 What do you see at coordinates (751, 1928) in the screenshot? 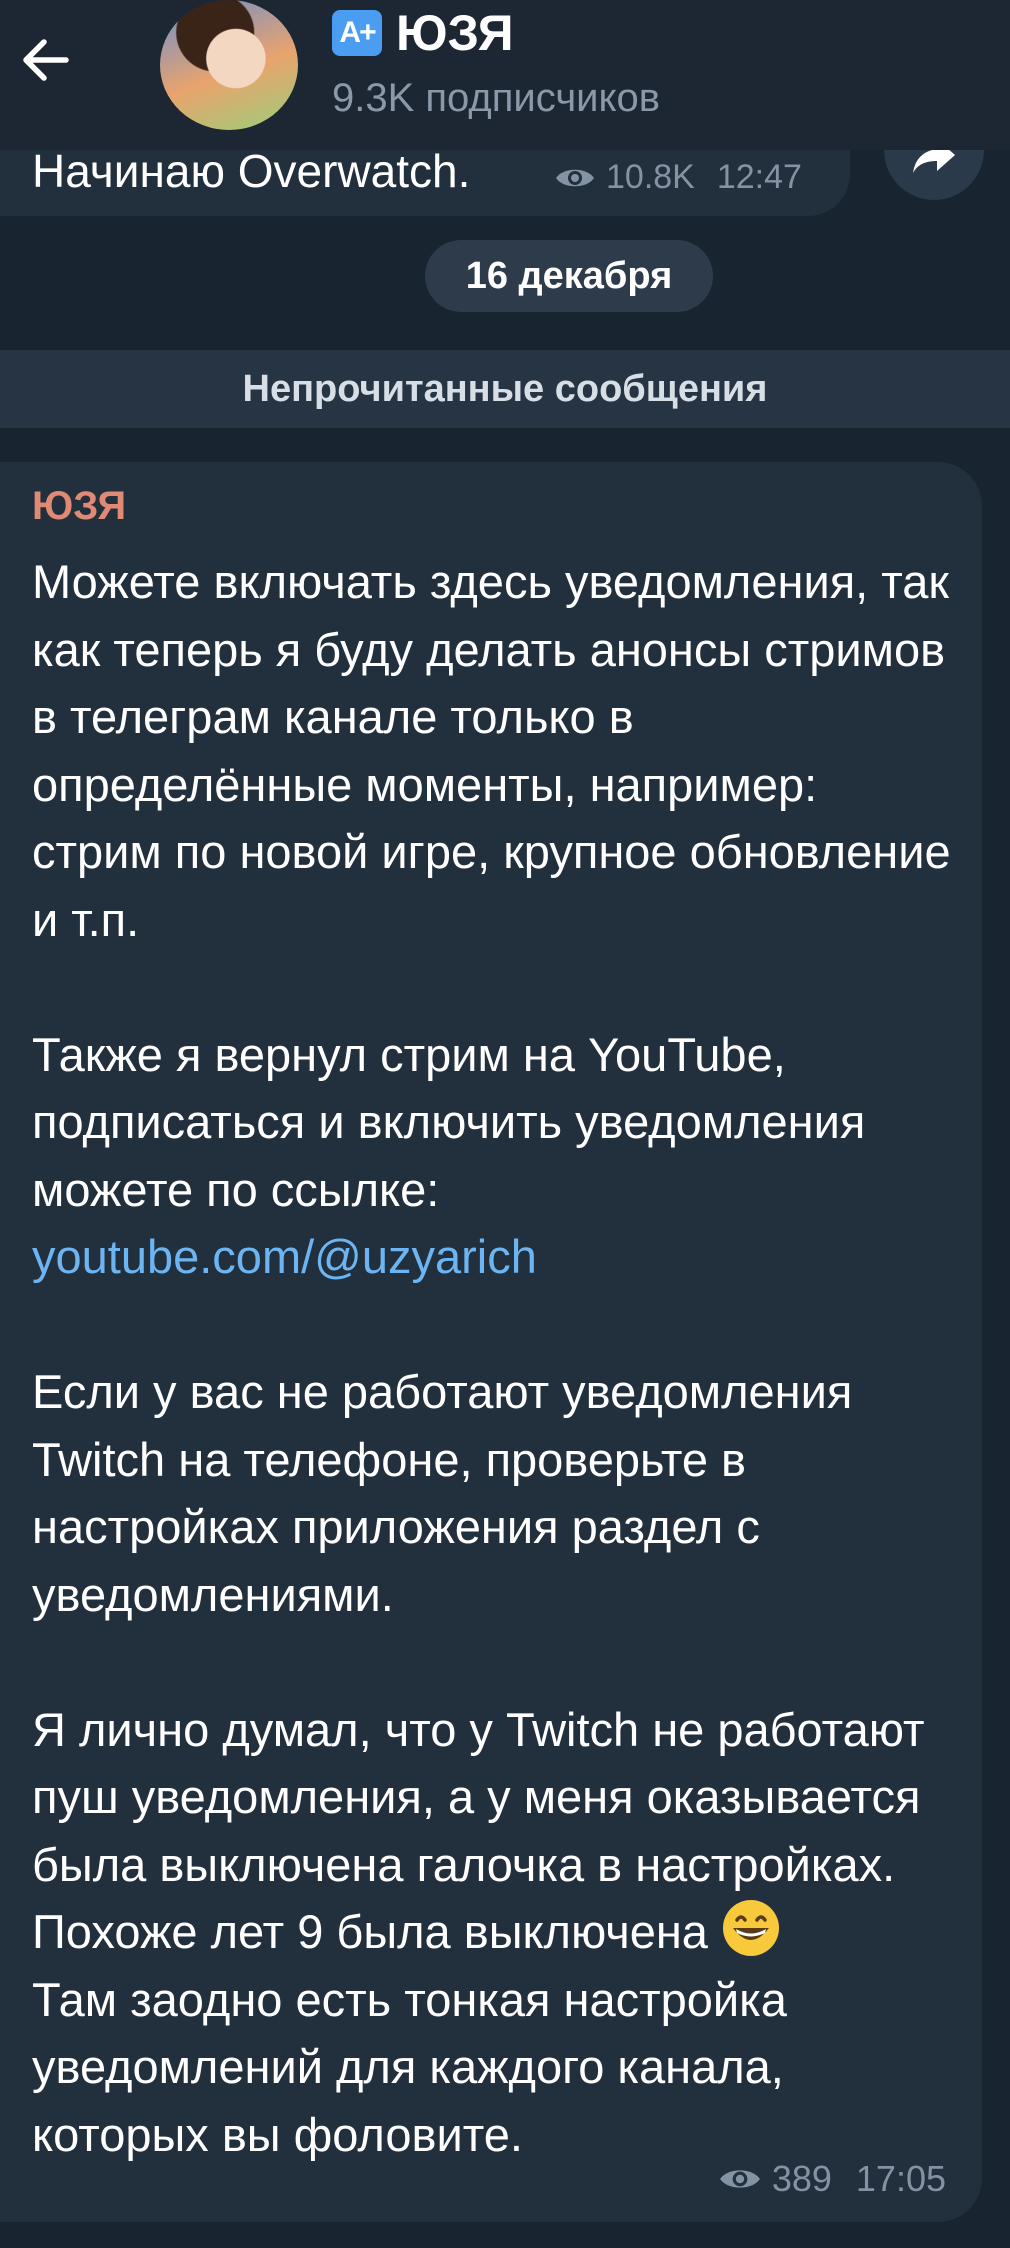
I see `grinning-face-emoji-icon` at bounding box center [751, 1928].